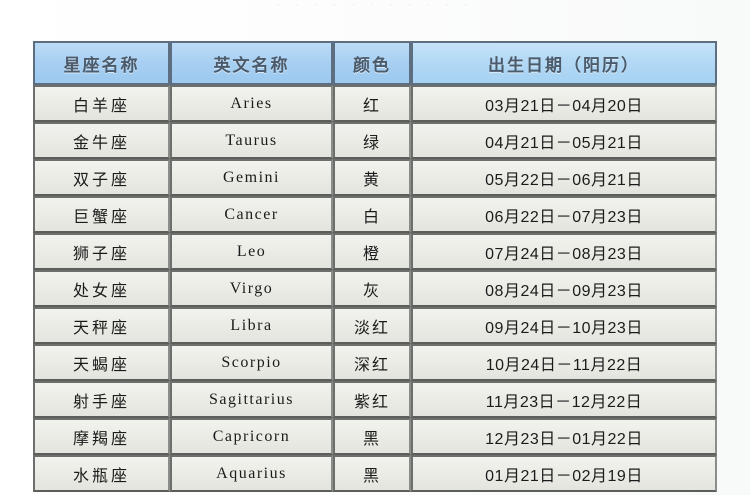 Image resolution: width=750 pixels, height=500 pixels. I want to click on bottom-clip-mask, so click(375, 497).